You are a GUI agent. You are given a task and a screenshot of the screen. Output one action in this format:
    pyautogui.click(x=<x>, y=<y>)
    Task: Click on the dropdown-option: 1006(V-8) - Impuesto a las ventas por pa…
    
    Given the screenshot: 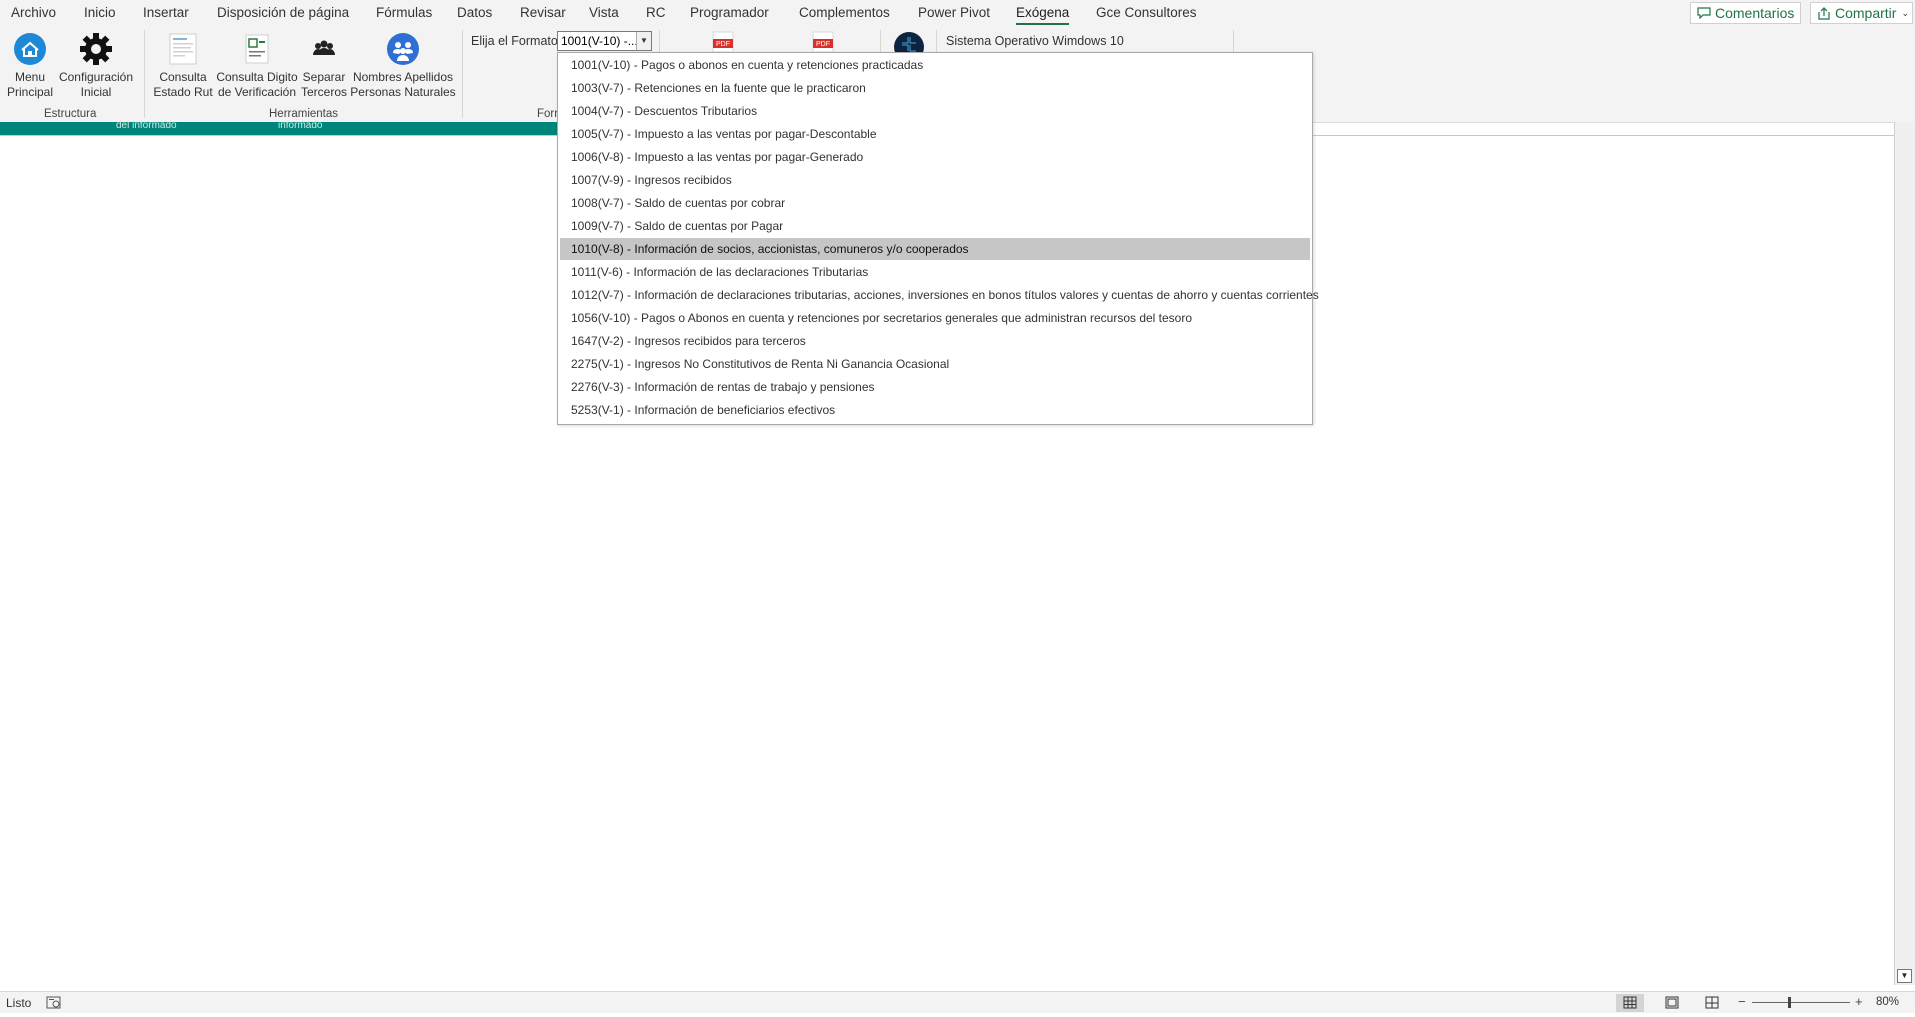 What is the action you would take?
    pyautogui.click(x=935, y=157)
    